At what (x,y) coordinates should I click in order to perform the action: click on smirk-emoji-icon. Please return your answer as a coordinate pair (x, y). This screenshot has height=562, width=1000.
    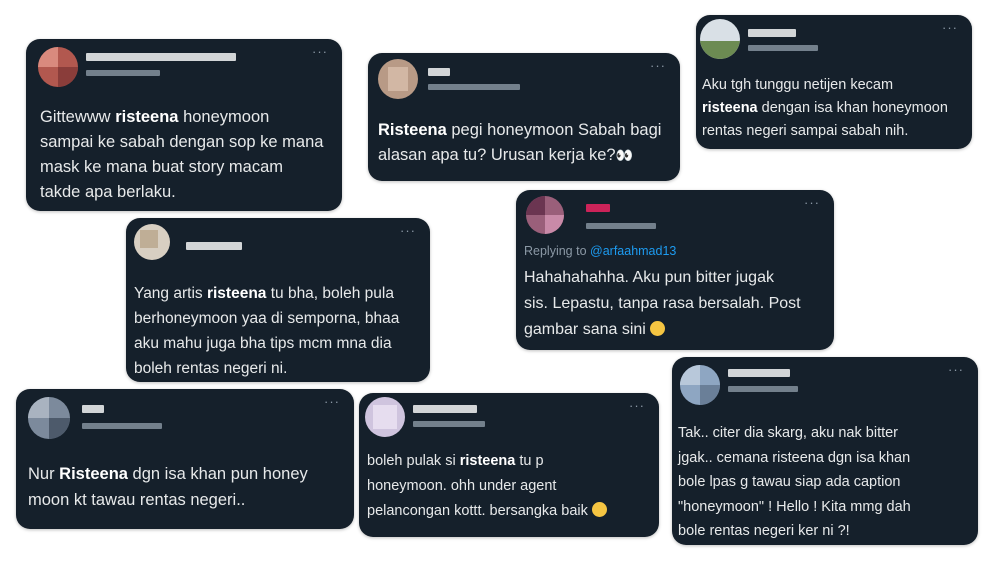
    Looking at the image, I should click on (658, 328).